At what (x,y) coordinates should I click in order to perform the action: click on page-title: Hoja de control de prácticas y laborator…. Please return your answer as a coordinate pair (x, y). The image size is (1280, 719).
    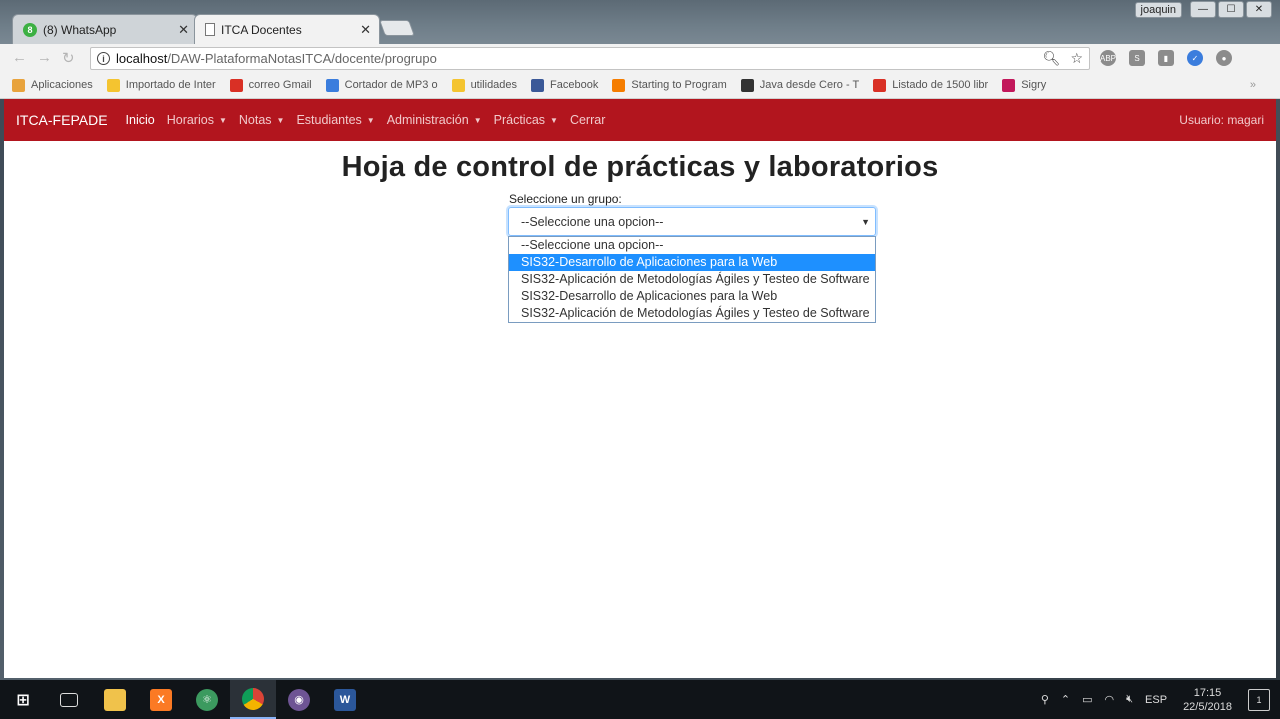
    Looking at the image, I should click on (640, 167).